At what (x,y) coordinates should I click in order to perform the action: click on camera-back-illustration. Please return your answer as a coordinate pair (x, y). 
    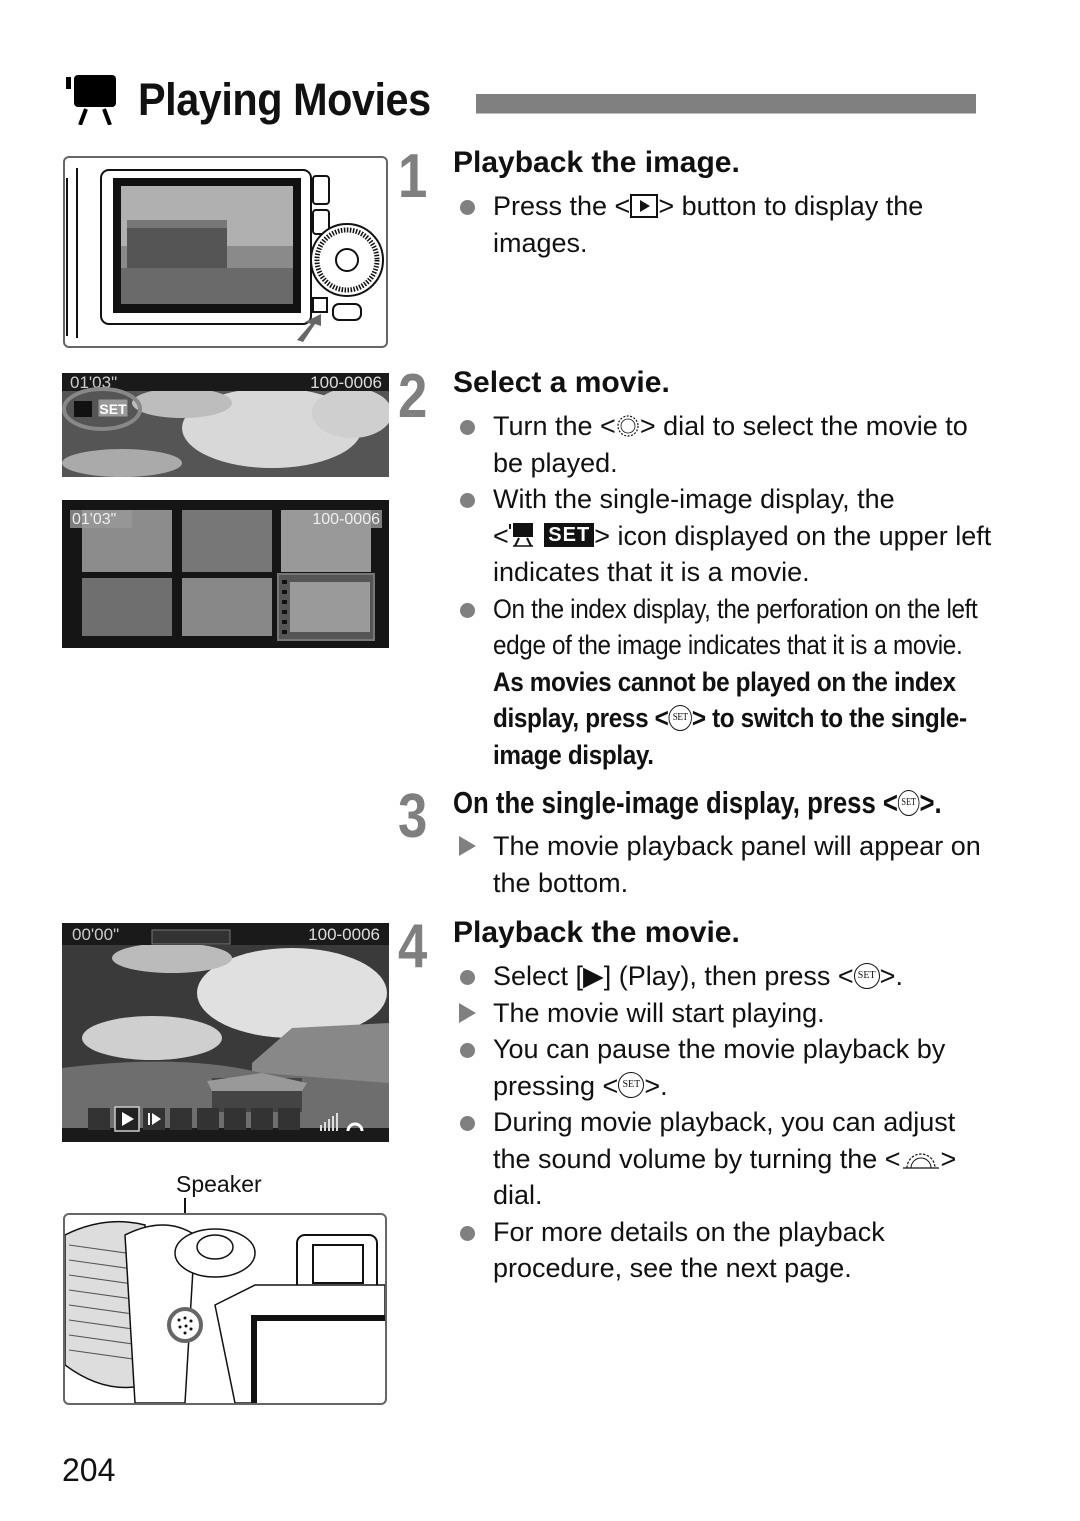
    Looking at the image, I should click on (225, 252).